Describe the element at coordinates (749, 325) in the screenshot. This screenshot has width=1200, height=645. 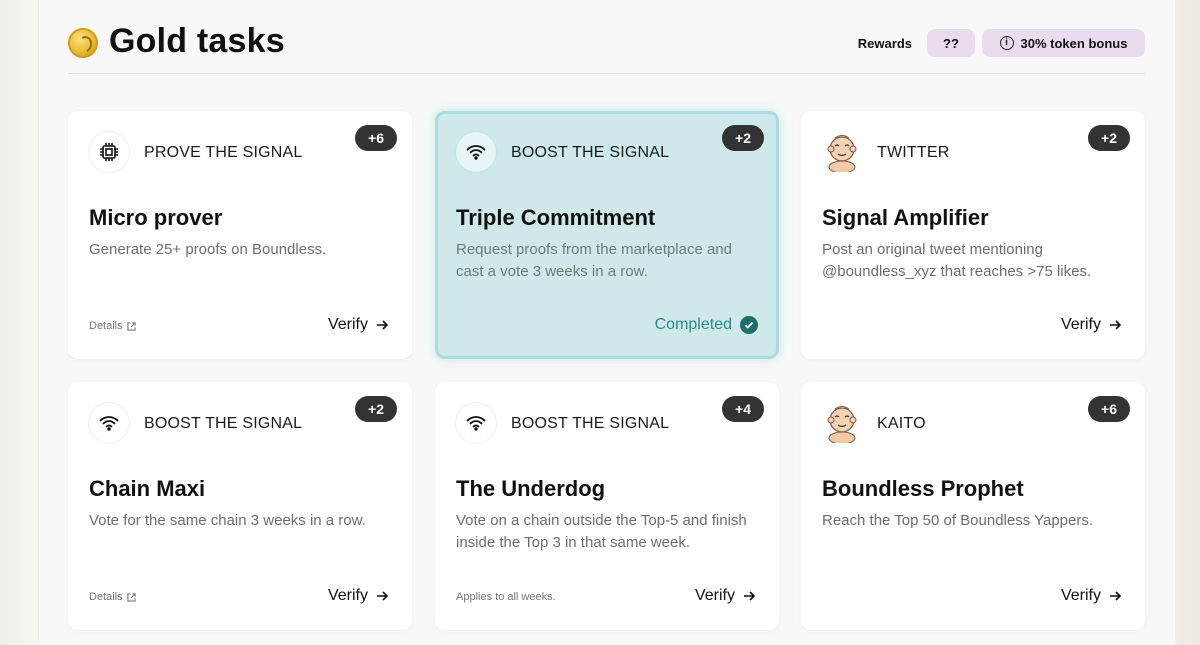
I see `check-circle-icon` at that location.